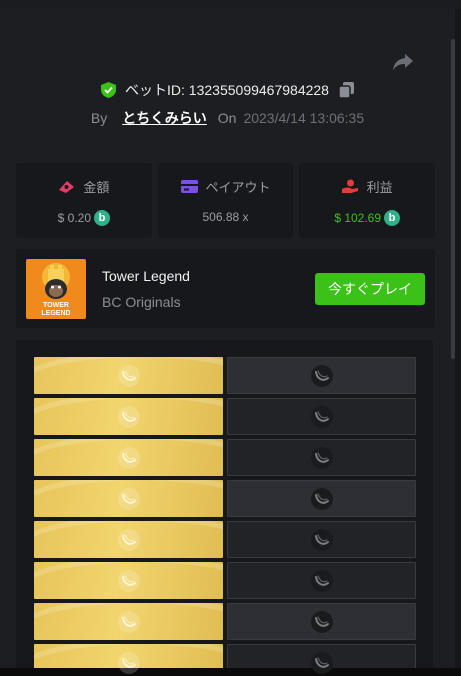 The image size is (461, 676). Describe the element at coordinates (346, 90) in the screenshot. I see `copy-icon` at that location.